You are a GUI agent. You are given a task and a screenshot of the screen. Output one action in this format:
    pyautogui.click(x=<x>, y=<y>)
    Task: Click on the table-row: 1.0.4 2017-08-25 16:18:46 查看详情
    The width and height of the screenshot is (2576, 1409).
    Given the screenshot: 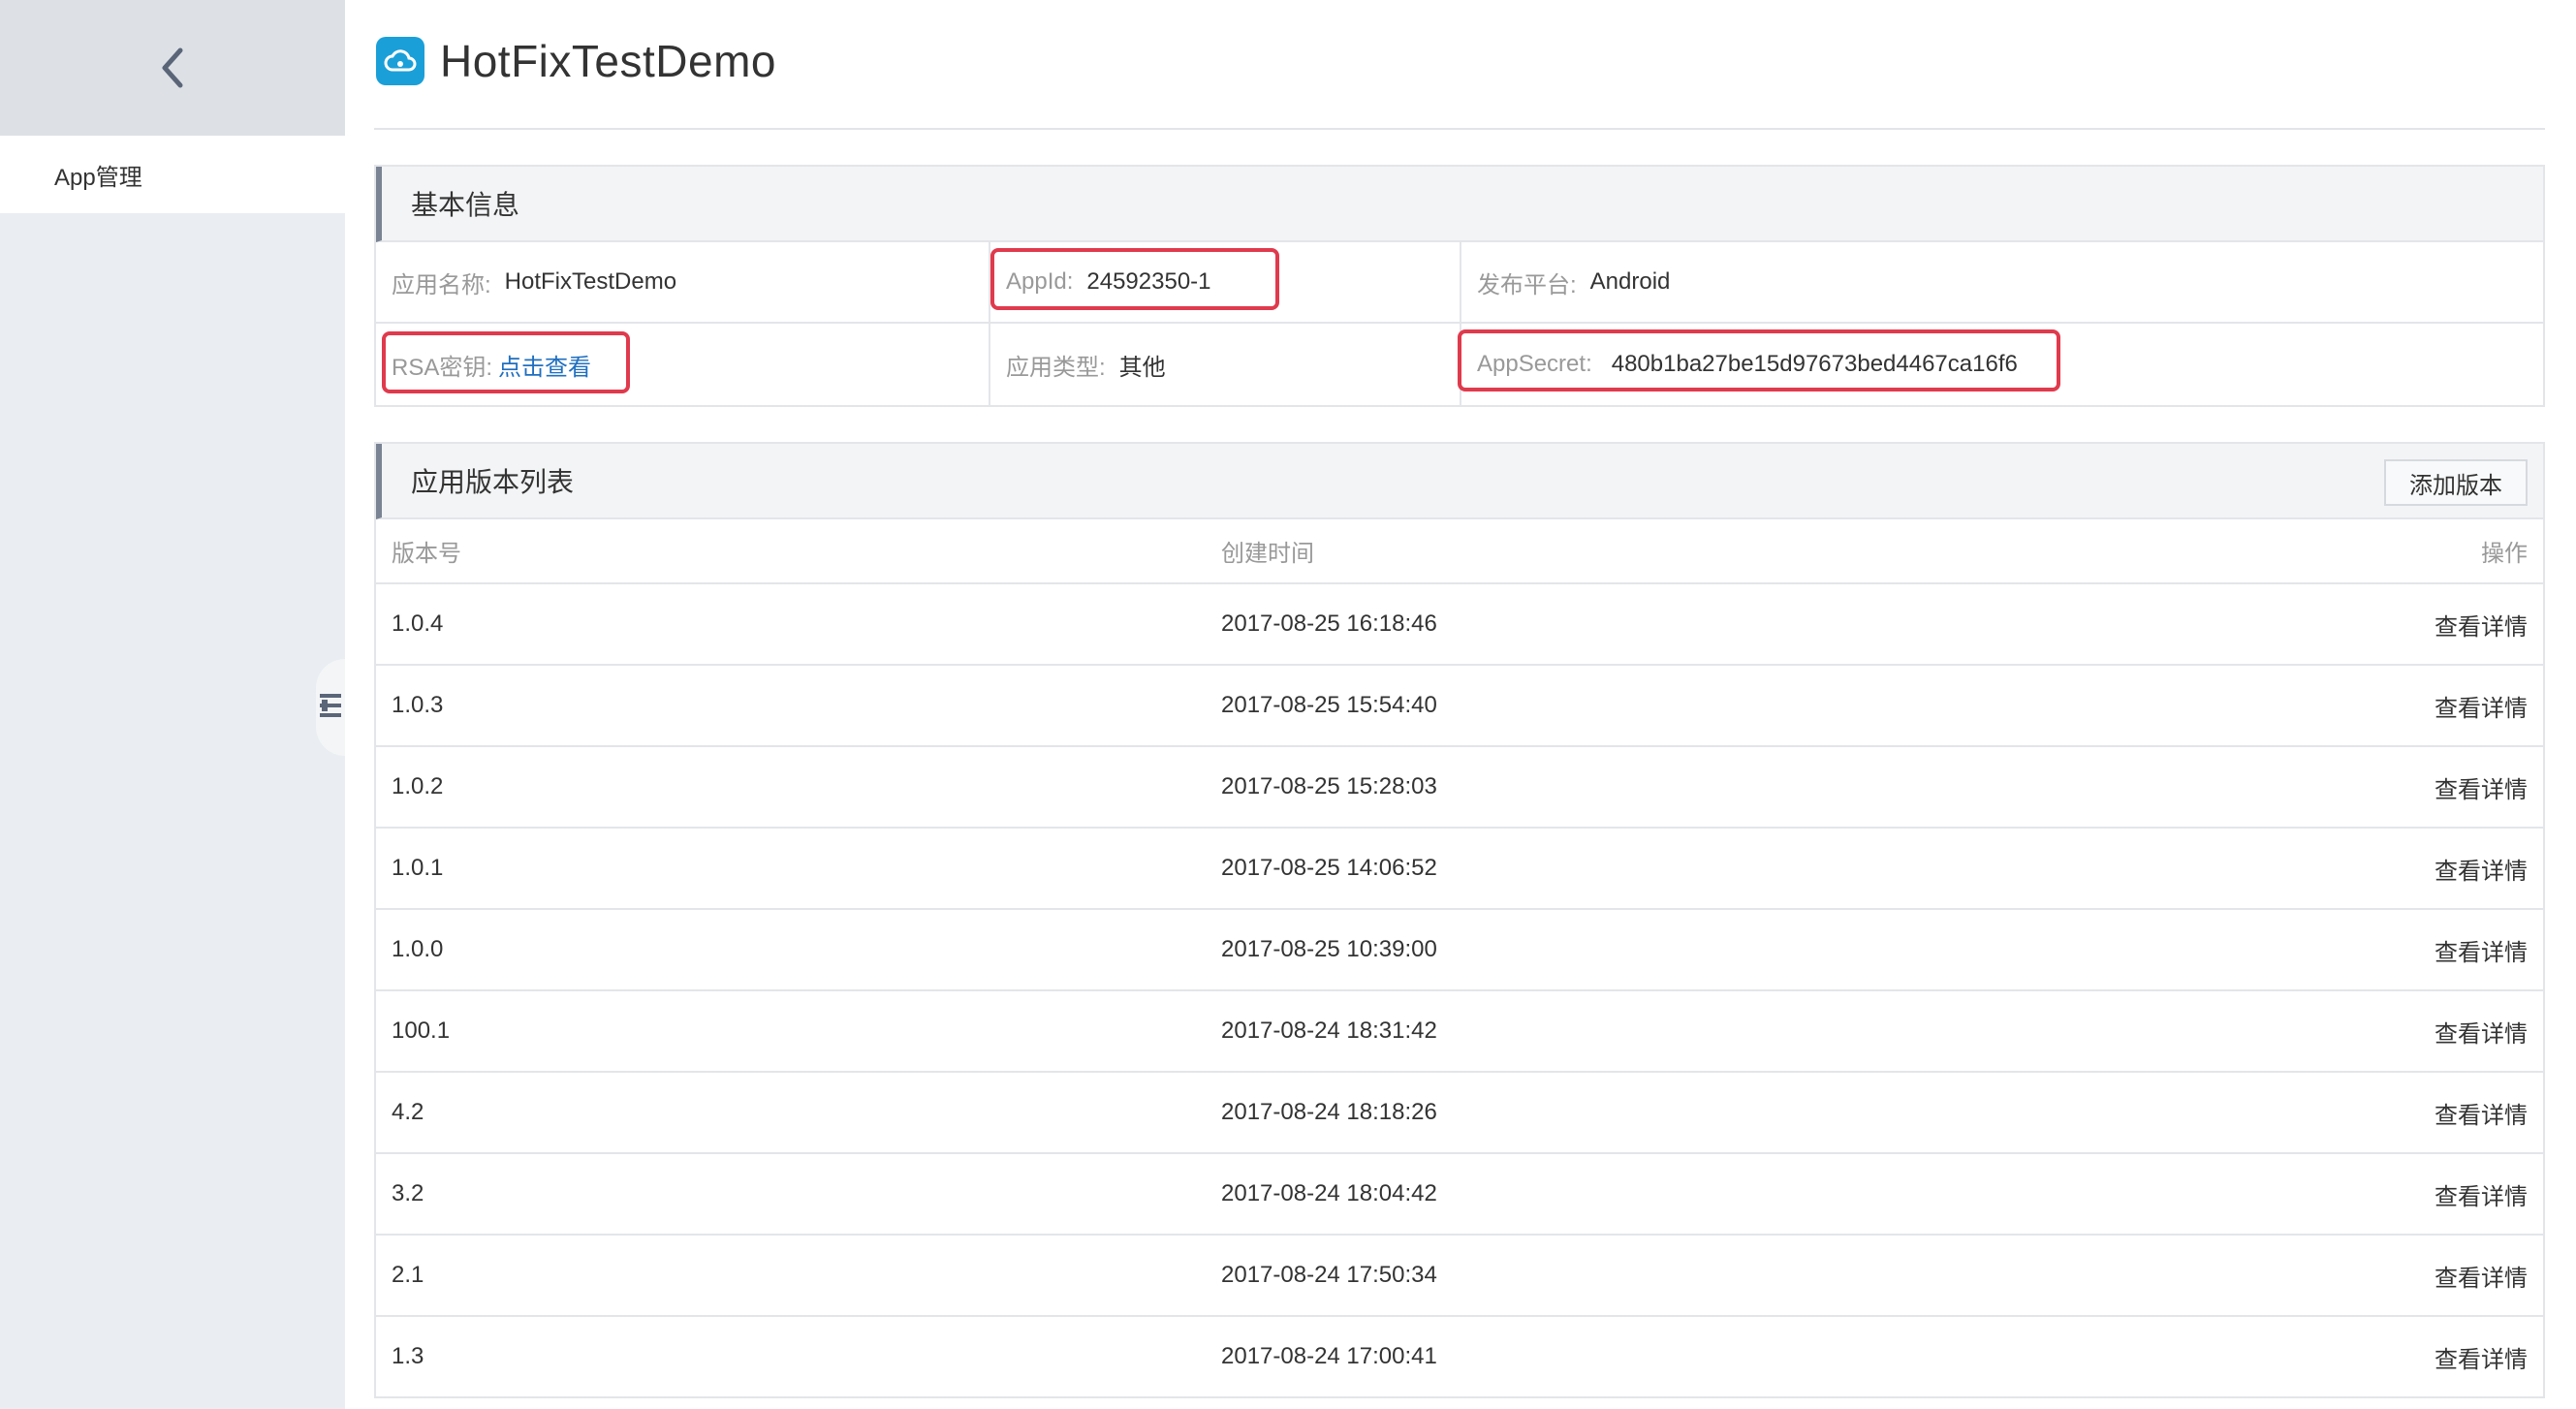 What is the action you would take?
    pyautogui.click(x=1459, y=624)
    